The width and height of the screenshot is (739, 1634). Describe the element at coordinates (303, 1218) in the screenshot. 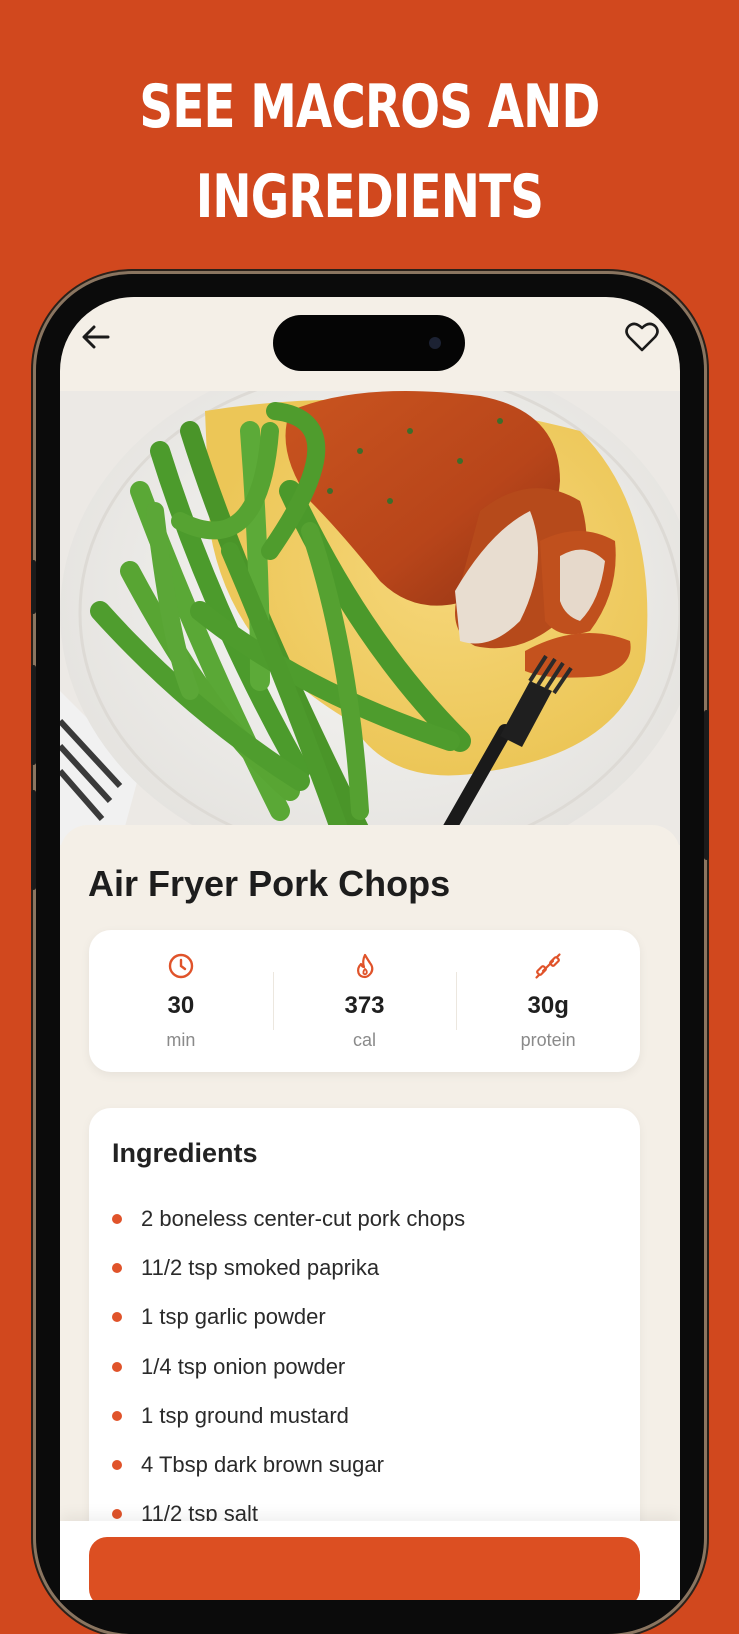

I see `ingredient-text: 2 boneless center-cut pork chops` at that location.